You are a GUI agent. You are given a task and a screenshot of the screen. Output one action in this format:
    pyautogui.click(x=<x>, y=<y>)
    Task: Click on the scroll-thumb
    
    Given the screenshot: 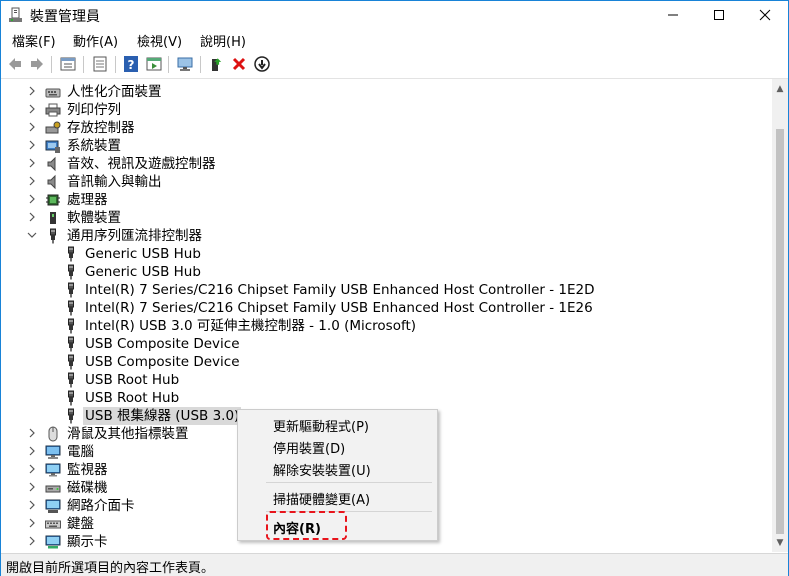 What is the action you would take?
    pyautogui.click(x=780, y=331)
    